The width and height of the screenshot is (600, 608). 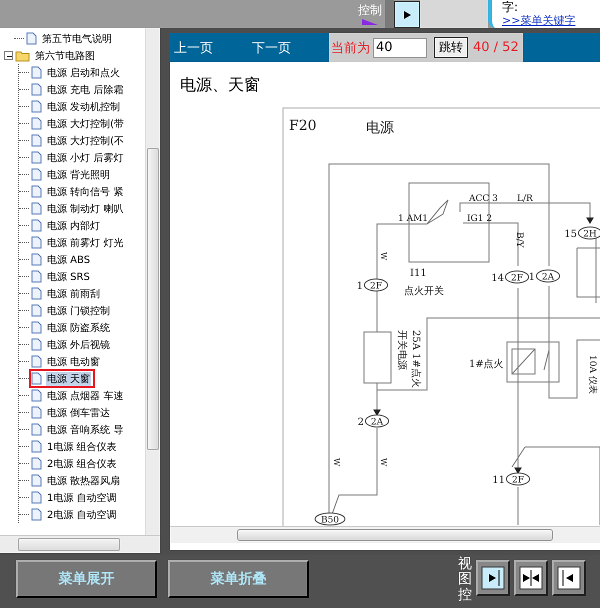 I want to click on tree-item: 电源 充电 后除霜, so click(x=78, y=89).